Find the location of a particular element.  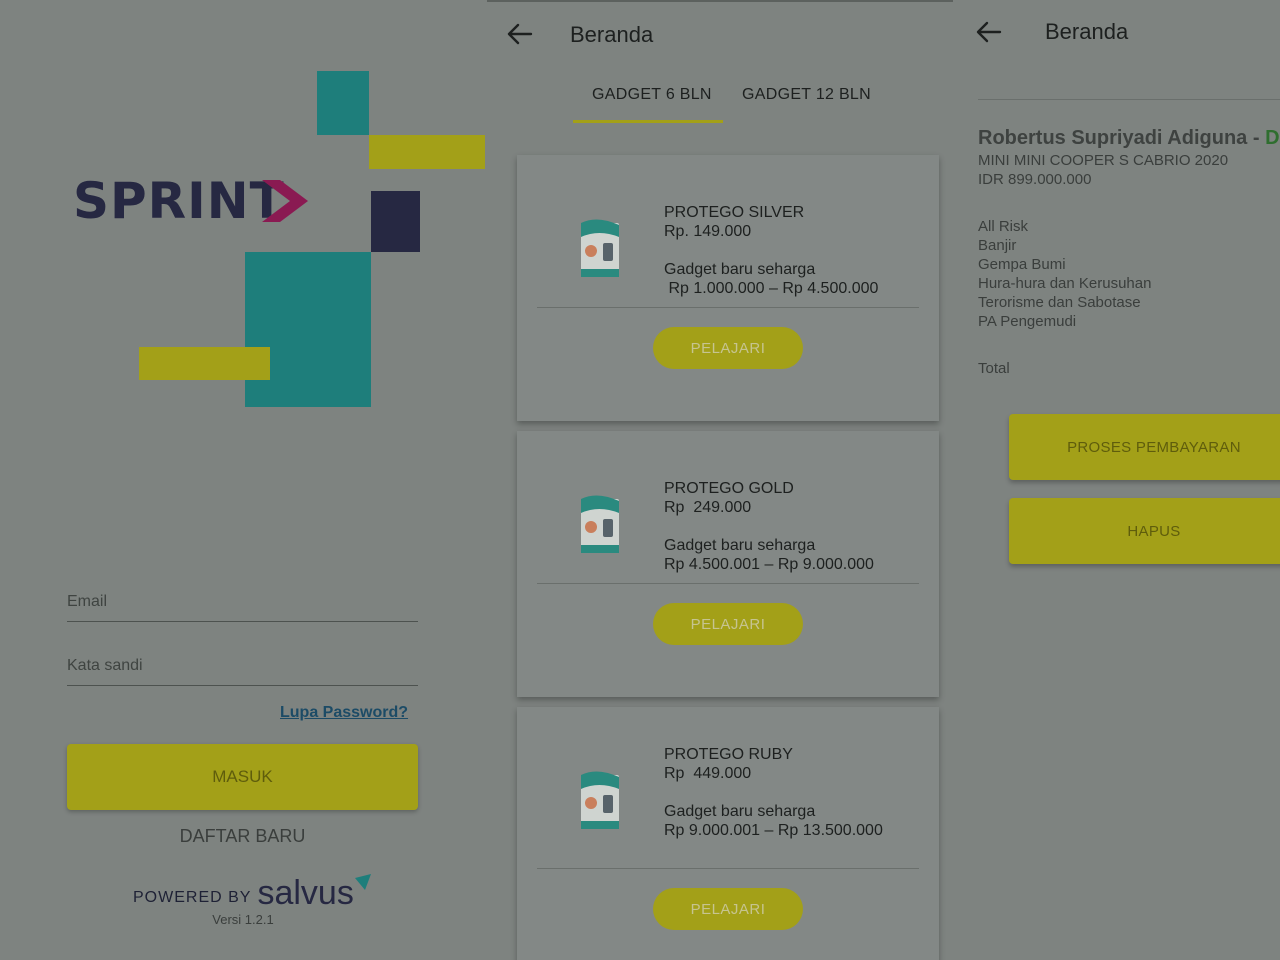

salvus-mark-icon is located at coordinates (362, 882).